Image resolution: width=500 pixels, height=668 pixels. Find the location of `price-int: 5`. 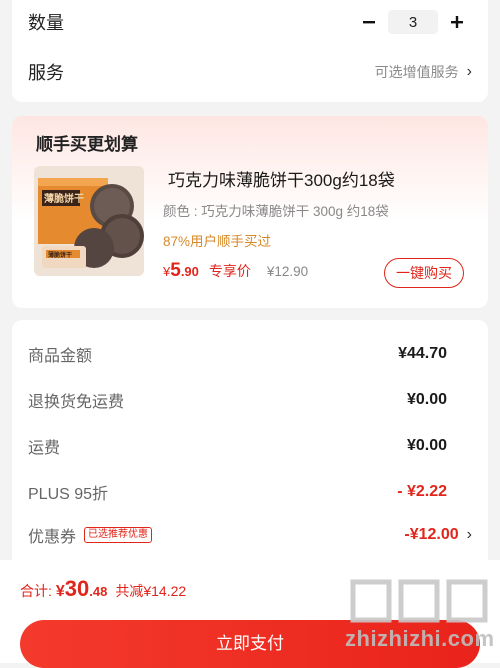

price-int: 5 is located at coordinates (175, 270).